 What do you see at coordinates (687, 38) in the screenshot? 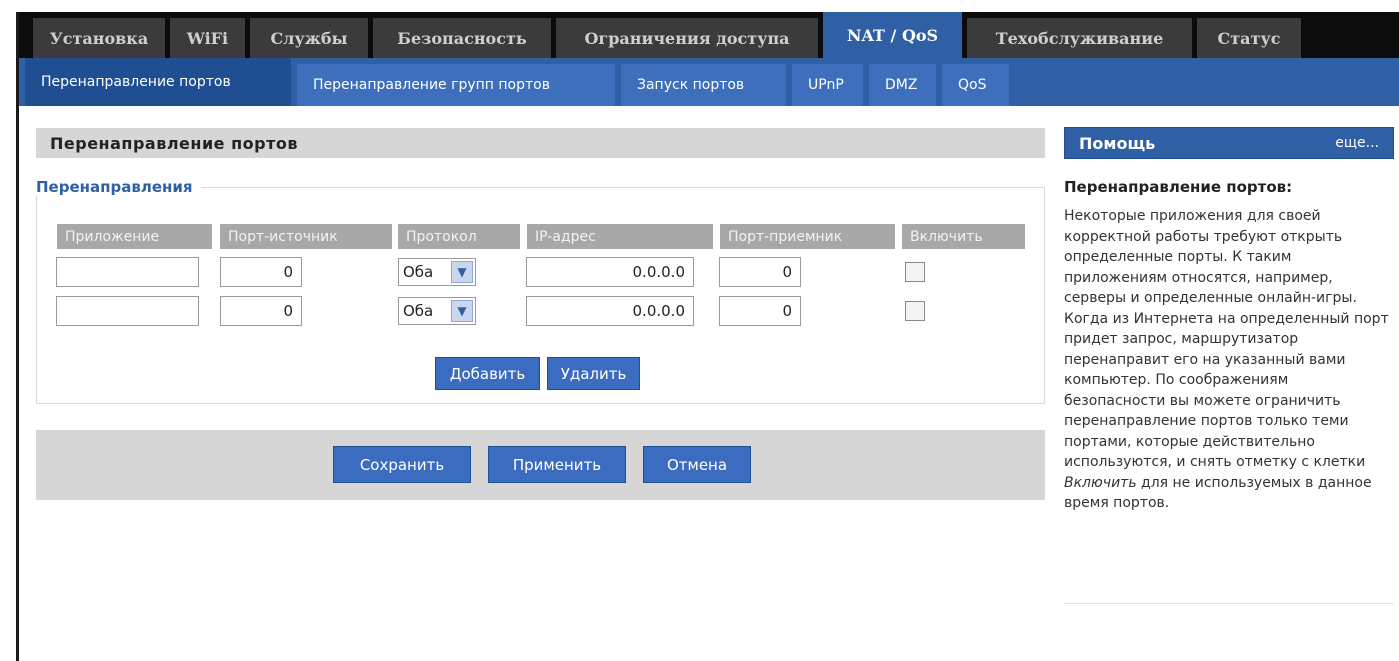
I see `tab-access-restrictions: Ограничения доступа` at bounding box center [687, 38].